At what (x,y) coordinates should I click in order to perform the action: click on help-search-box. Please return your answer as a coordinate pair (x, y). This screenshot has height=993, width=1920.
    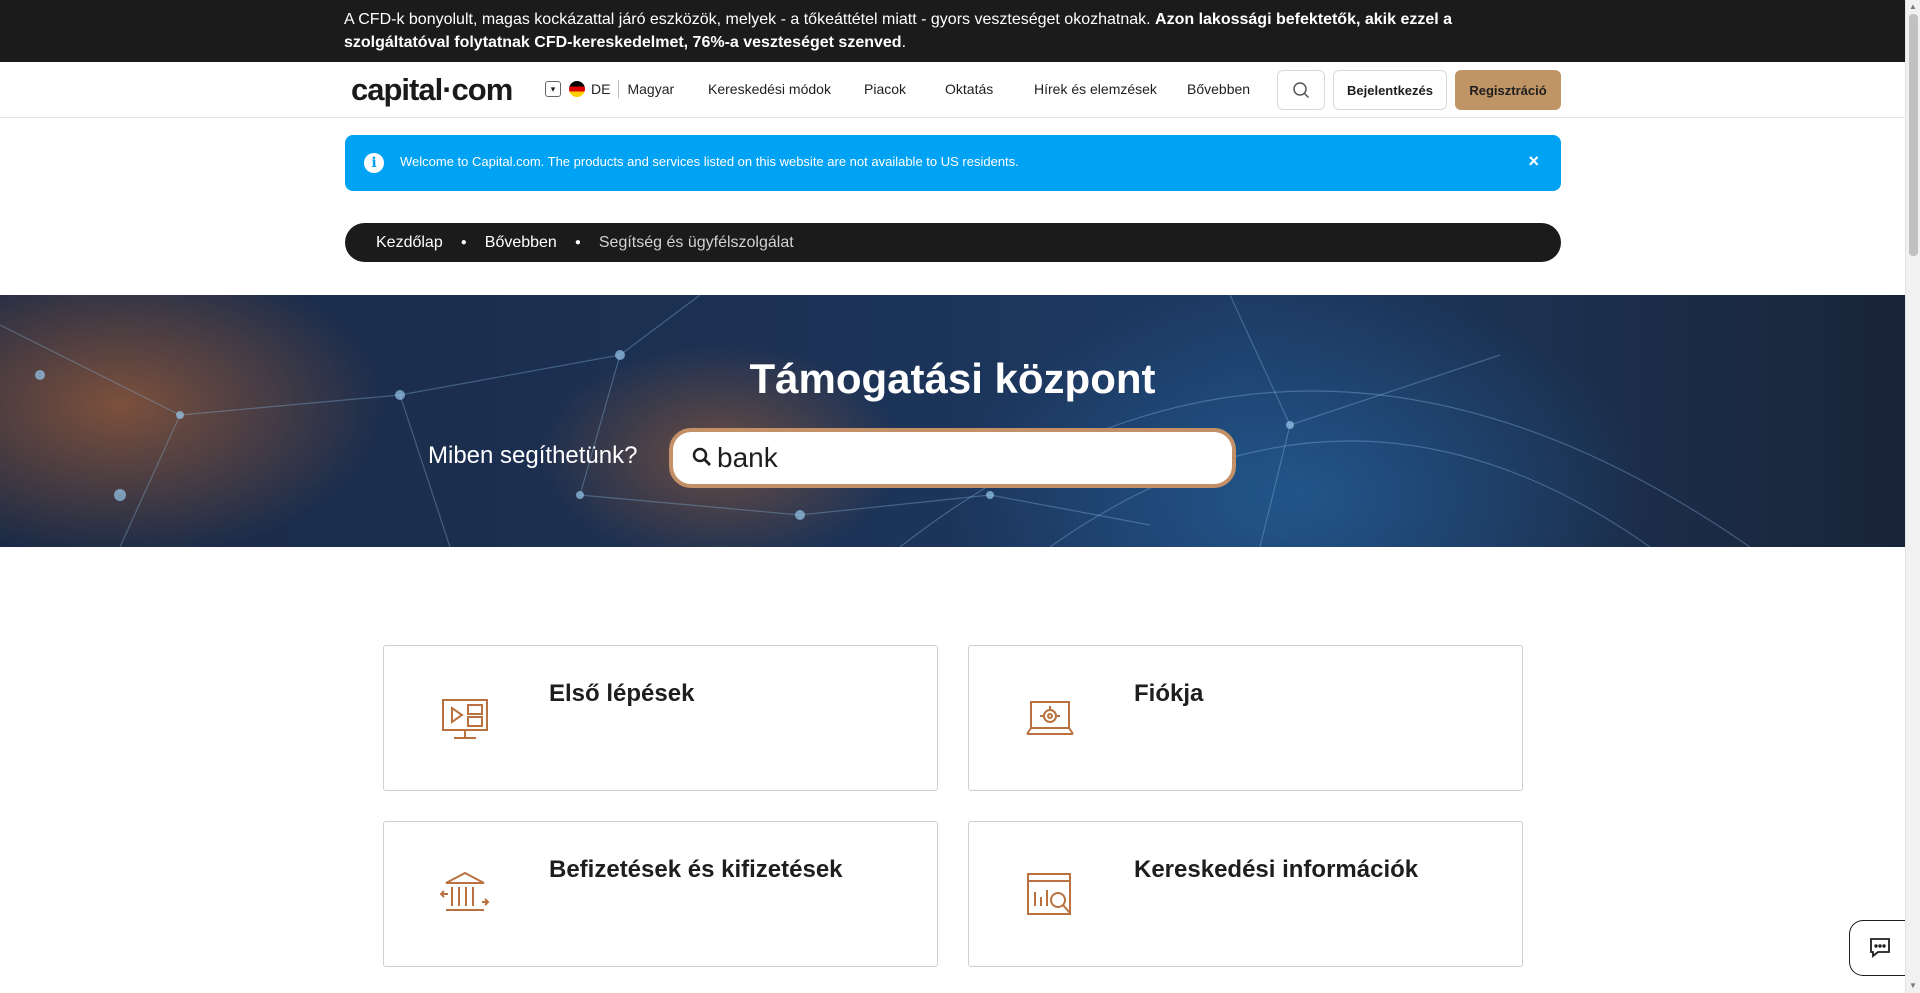
    Looking at the image, I should click on (952, 458).